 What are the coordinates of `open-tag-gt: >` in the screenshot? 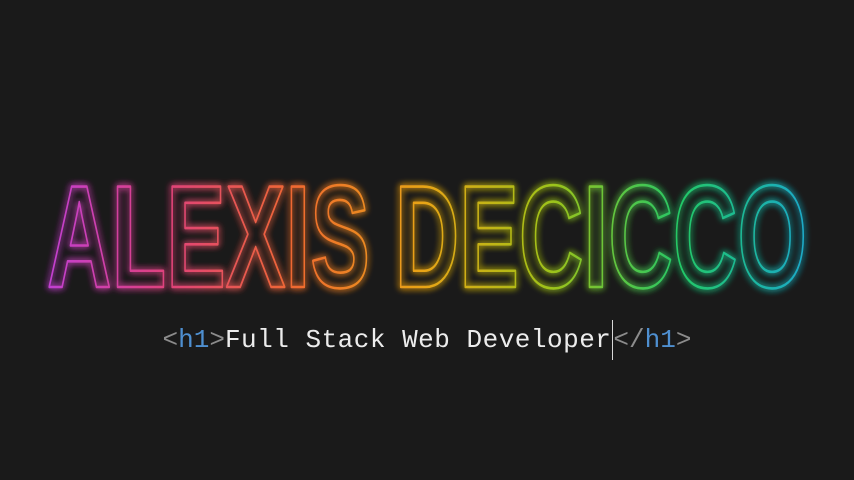 It's located at (217, 340).